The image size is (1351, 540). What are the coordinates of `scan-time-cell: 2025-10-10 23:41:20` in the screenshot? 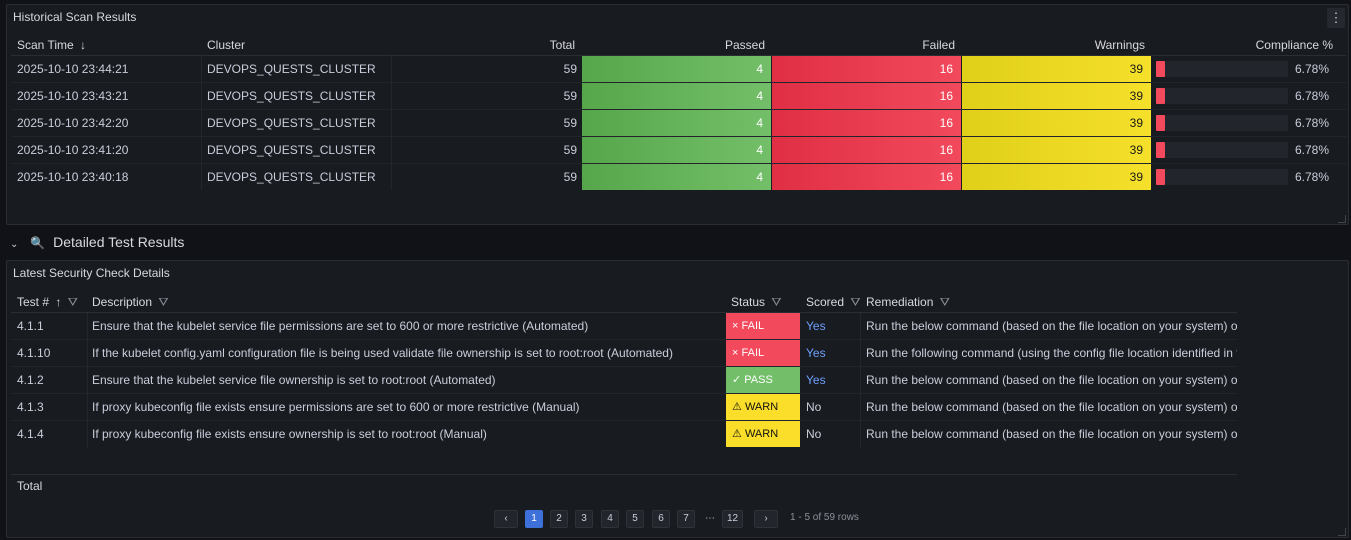 It's located at (73, 150).